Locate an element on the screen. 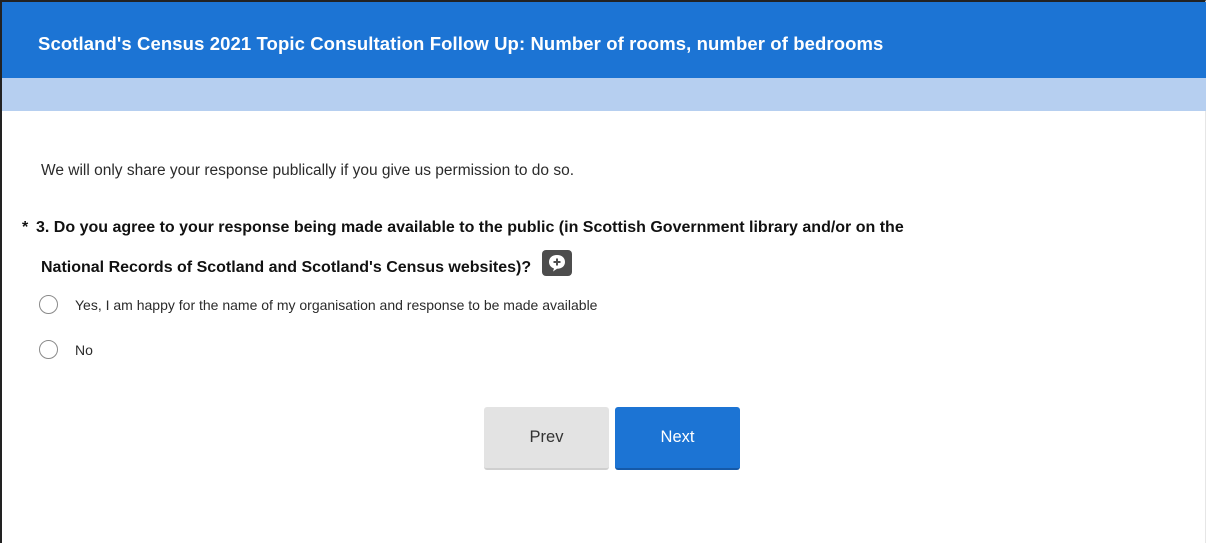  radio-yes is located at coordinates (48, 304).